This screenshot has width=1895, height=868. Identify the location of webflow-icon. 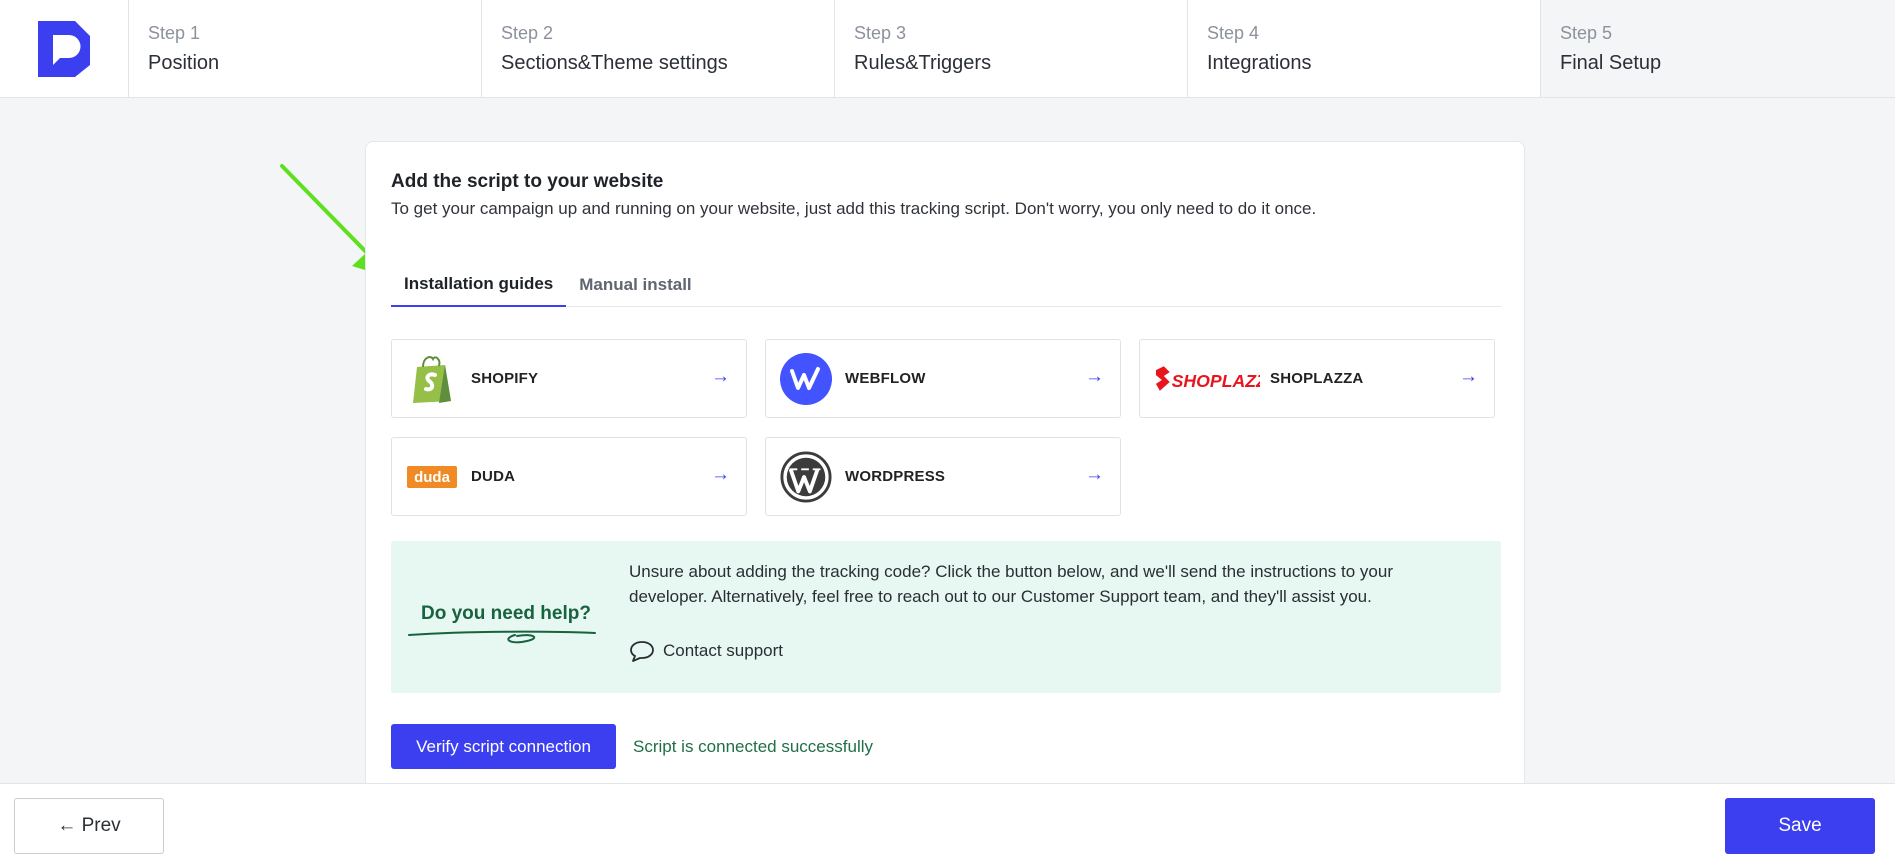
(806, 378).